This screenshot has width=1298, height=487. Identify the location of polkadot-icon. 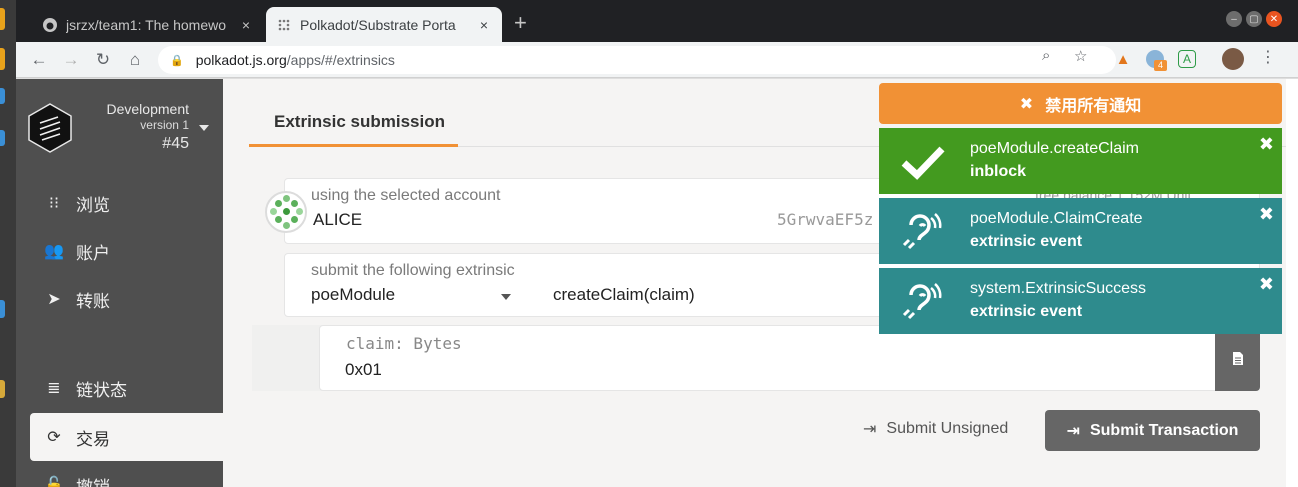
(284, 25).